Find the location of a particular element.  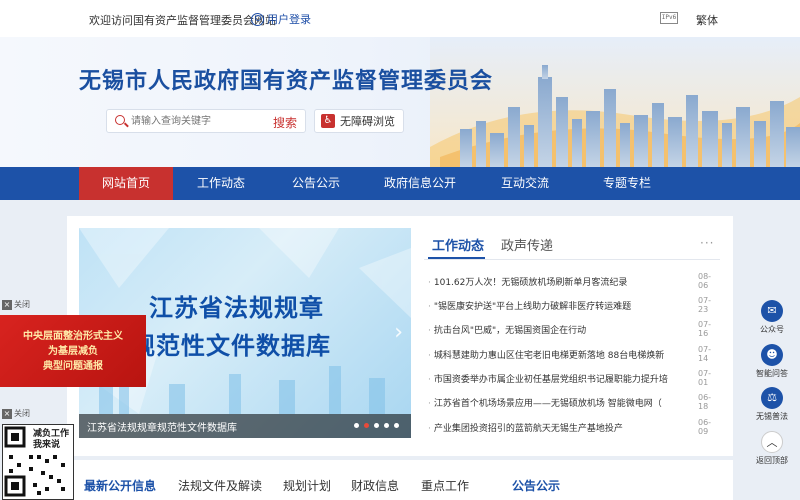

more-icon: ··· is located at coordinates (707, 243).